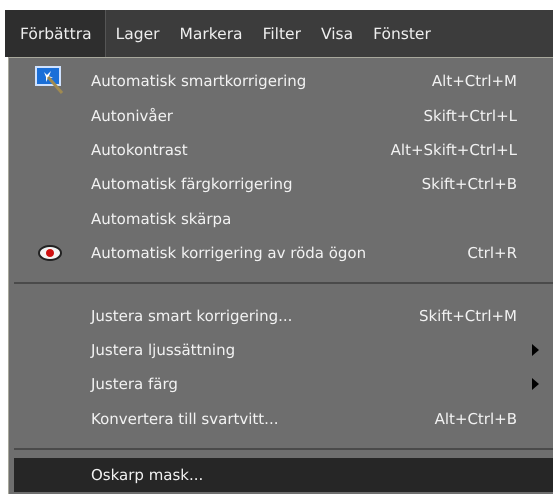 This screenshot has width=553, height=504. I want to click on menu-title: Fönster, so click(402, 33).